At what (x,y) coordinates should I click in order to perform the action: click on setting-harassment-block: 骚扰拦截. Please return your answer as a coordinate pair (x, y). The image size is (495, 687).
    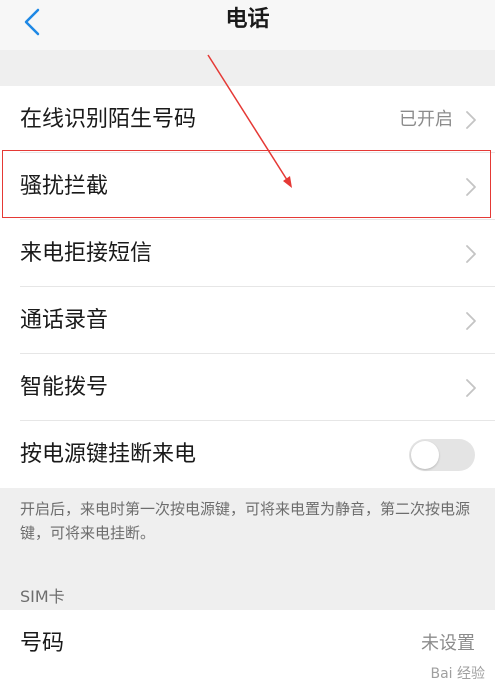
    Looking at the image, I should click on (247, 186).